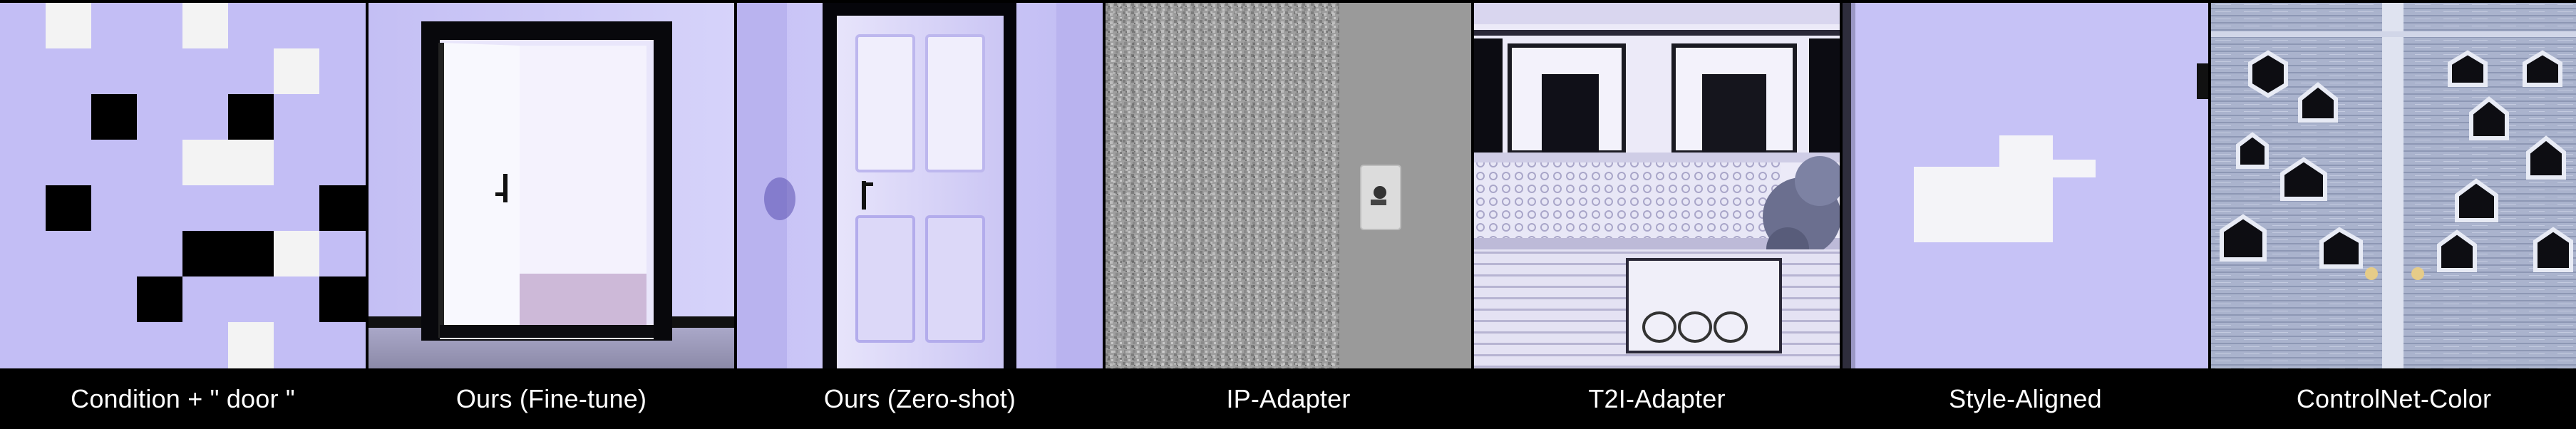 The height and width of the screenshot is (429, 2576). I want to click on condition-color-grid, so click(183, 185).